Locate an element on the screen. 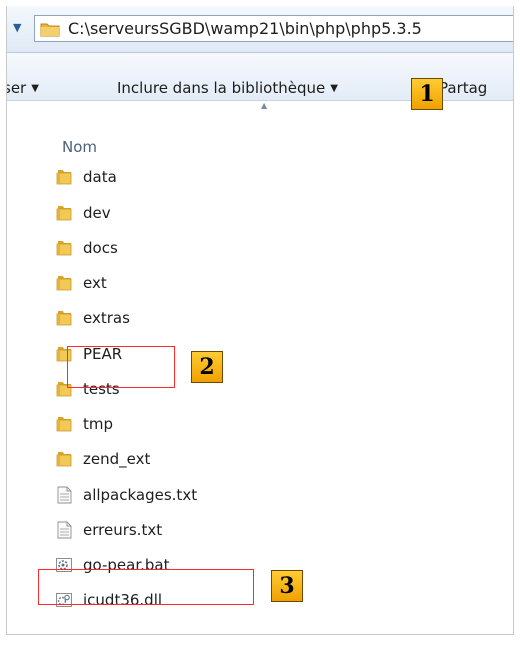 This screenshot has height=645, width=520. include-in-library-menu: Inclure dans la bibliothèque ▼ is located at coordinates (227, 88).